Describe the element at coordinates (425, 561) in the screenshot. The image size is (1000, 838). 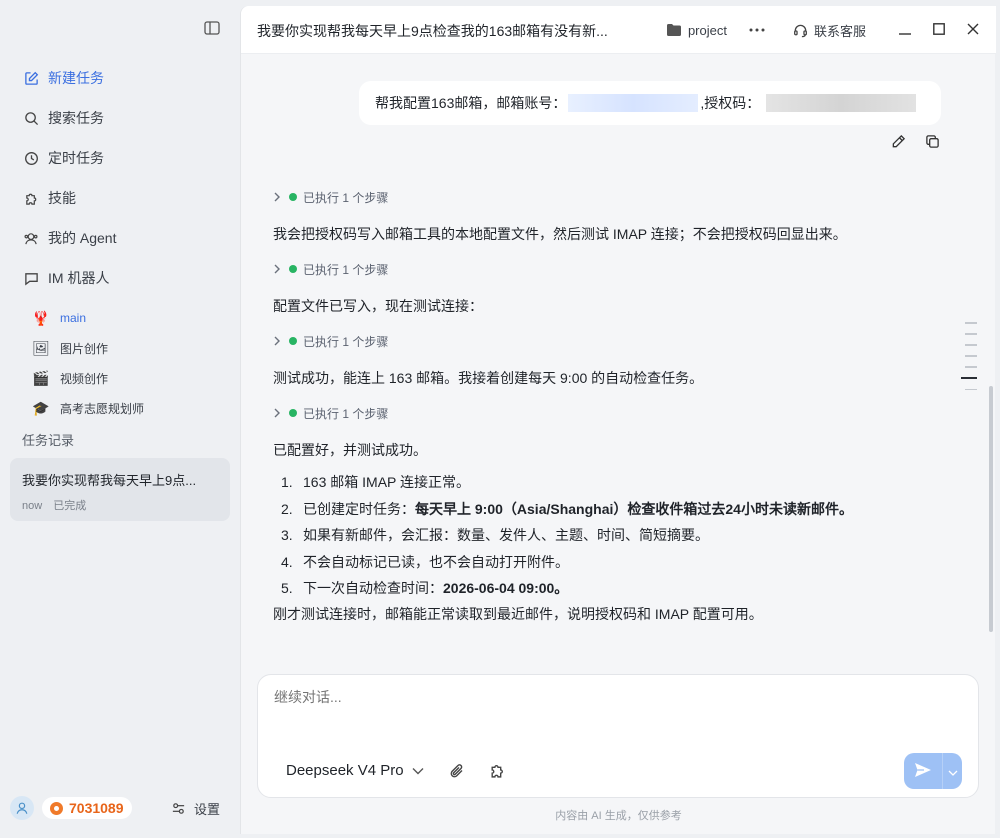
I see `list-item: 4. 不会自动标记已读，也不会自动打开附件。` at that location.